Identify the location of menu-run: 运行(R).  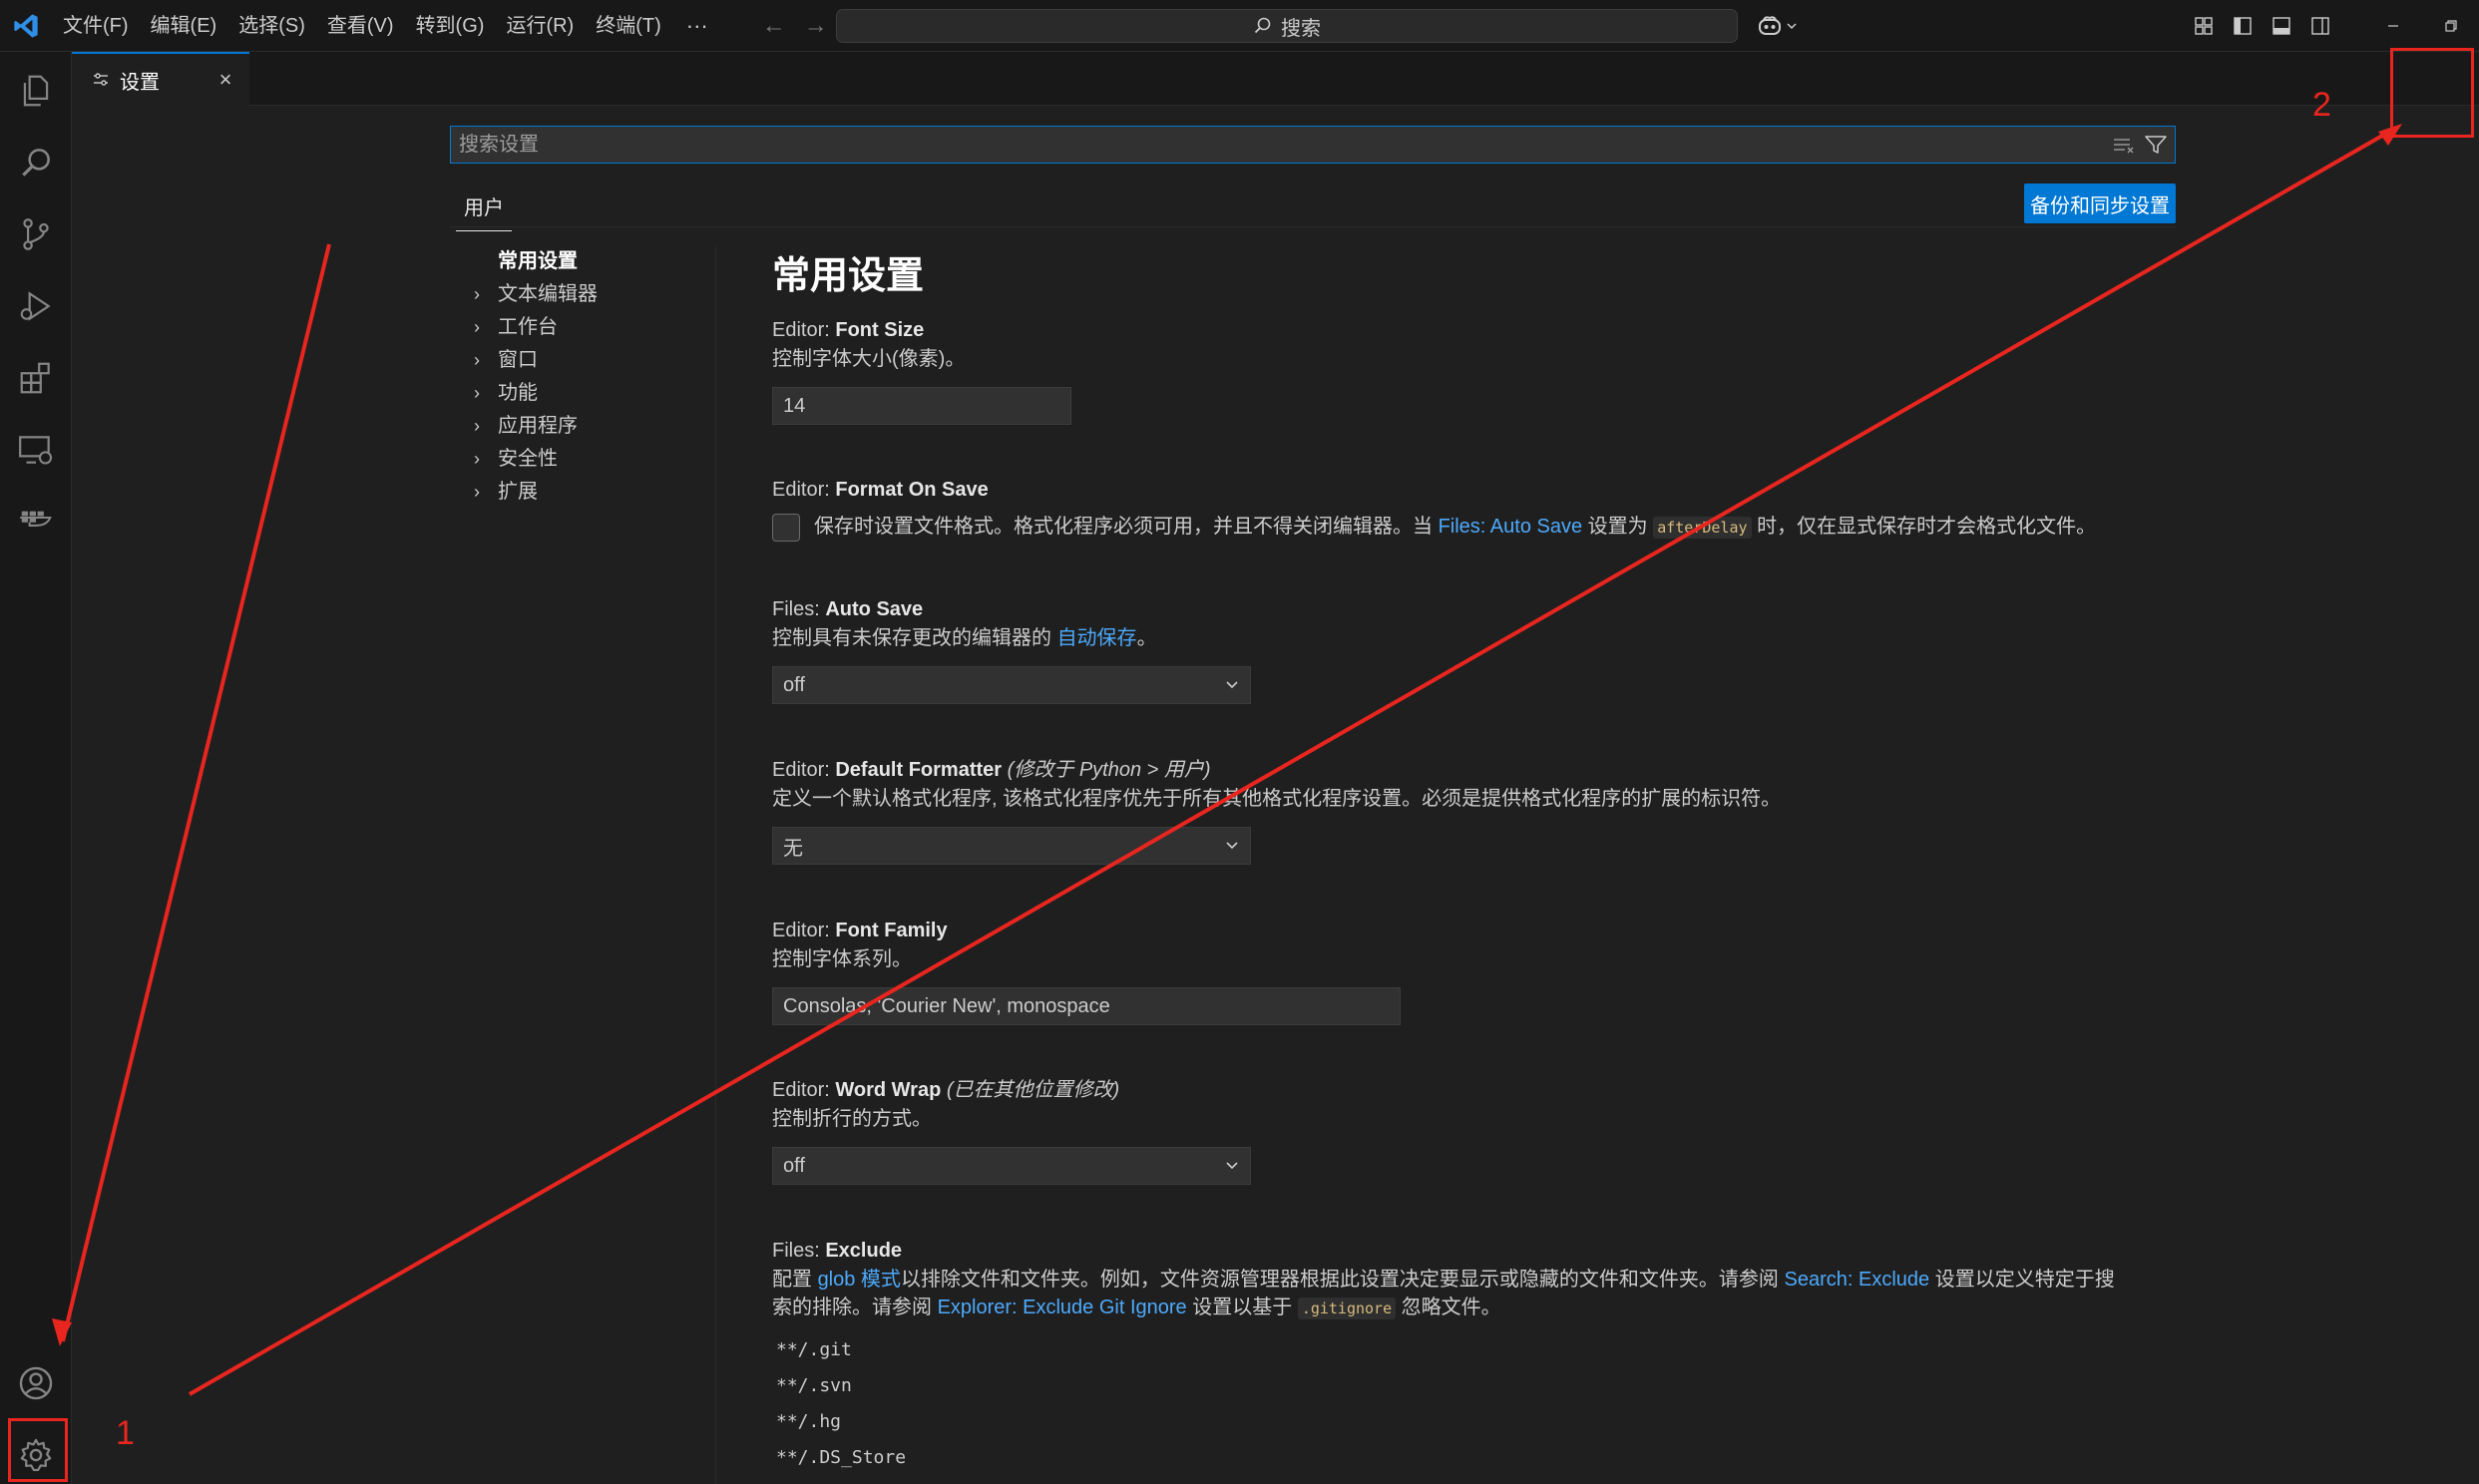
(540, 26).